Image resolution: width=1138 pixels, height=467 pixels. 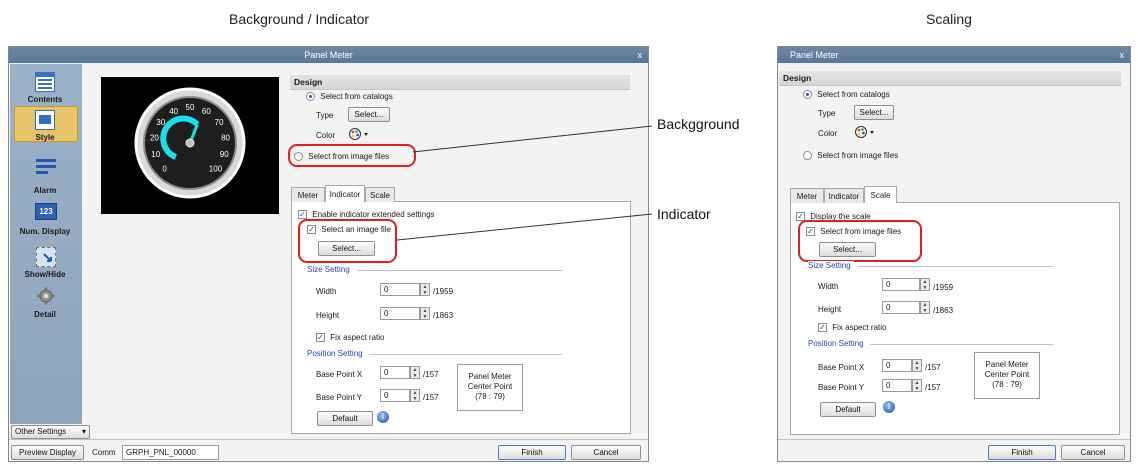 I want to click on base-x-label: Base Point X, so click(x=339, y=374).